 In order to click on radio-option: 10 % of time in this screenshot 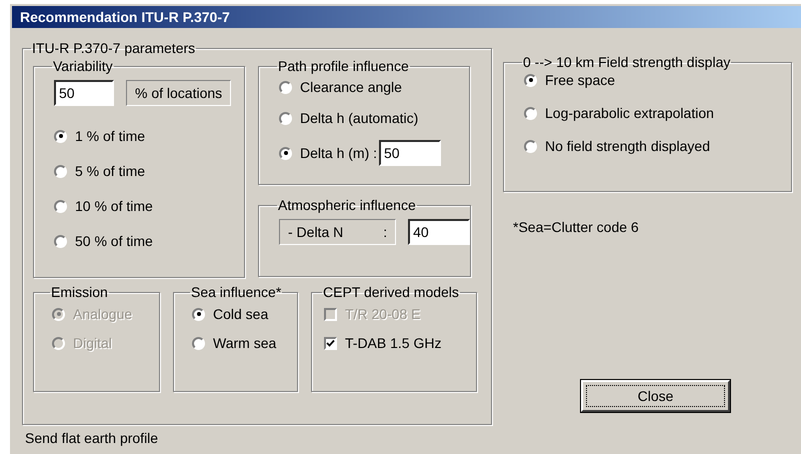, I will do `click(149, 206)`.